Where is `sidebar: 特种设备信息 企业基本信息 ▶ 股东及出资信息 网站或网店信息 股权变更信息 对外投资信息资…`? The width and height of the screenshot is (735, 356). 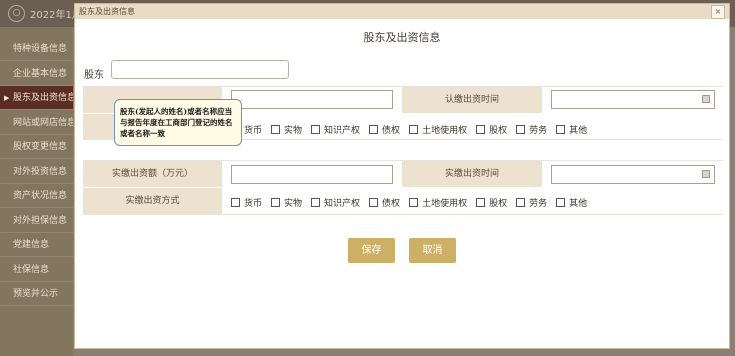
sidebar: 特种设备信息 企业基本信息 ▶ 股东及出资信息 网站或网店信息 股权变更信息 对外投资信息资… is located at coordinates (36, 191).